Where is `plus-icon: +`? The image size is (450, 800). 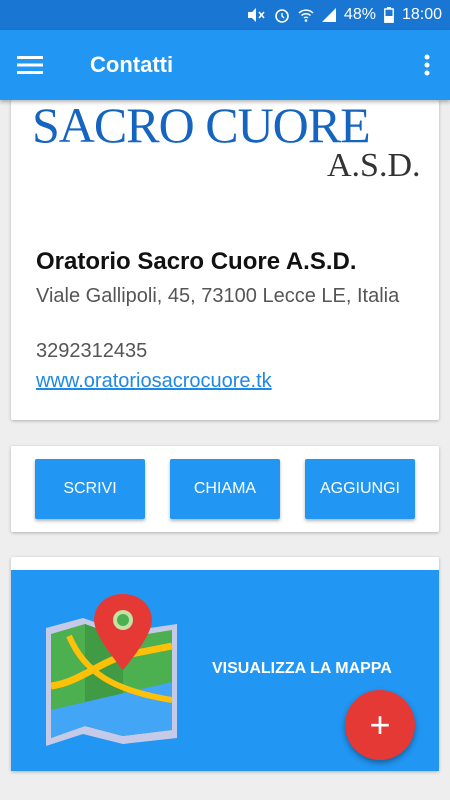
plus-icon: + is located at coordinates (380, 724).